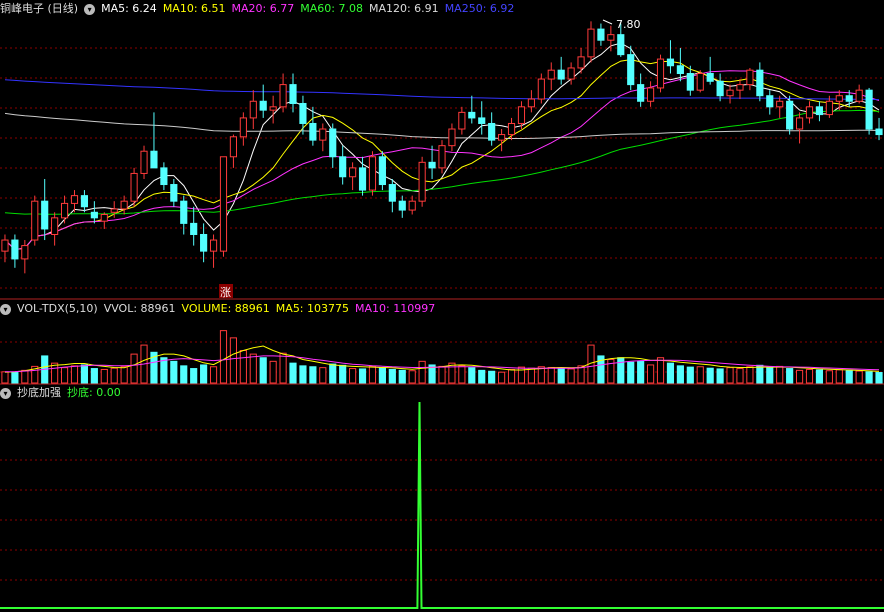 This screenshot has height=612, width=884. I want to click on ma20-legend: MA20: 6.77, so click(263, 8).